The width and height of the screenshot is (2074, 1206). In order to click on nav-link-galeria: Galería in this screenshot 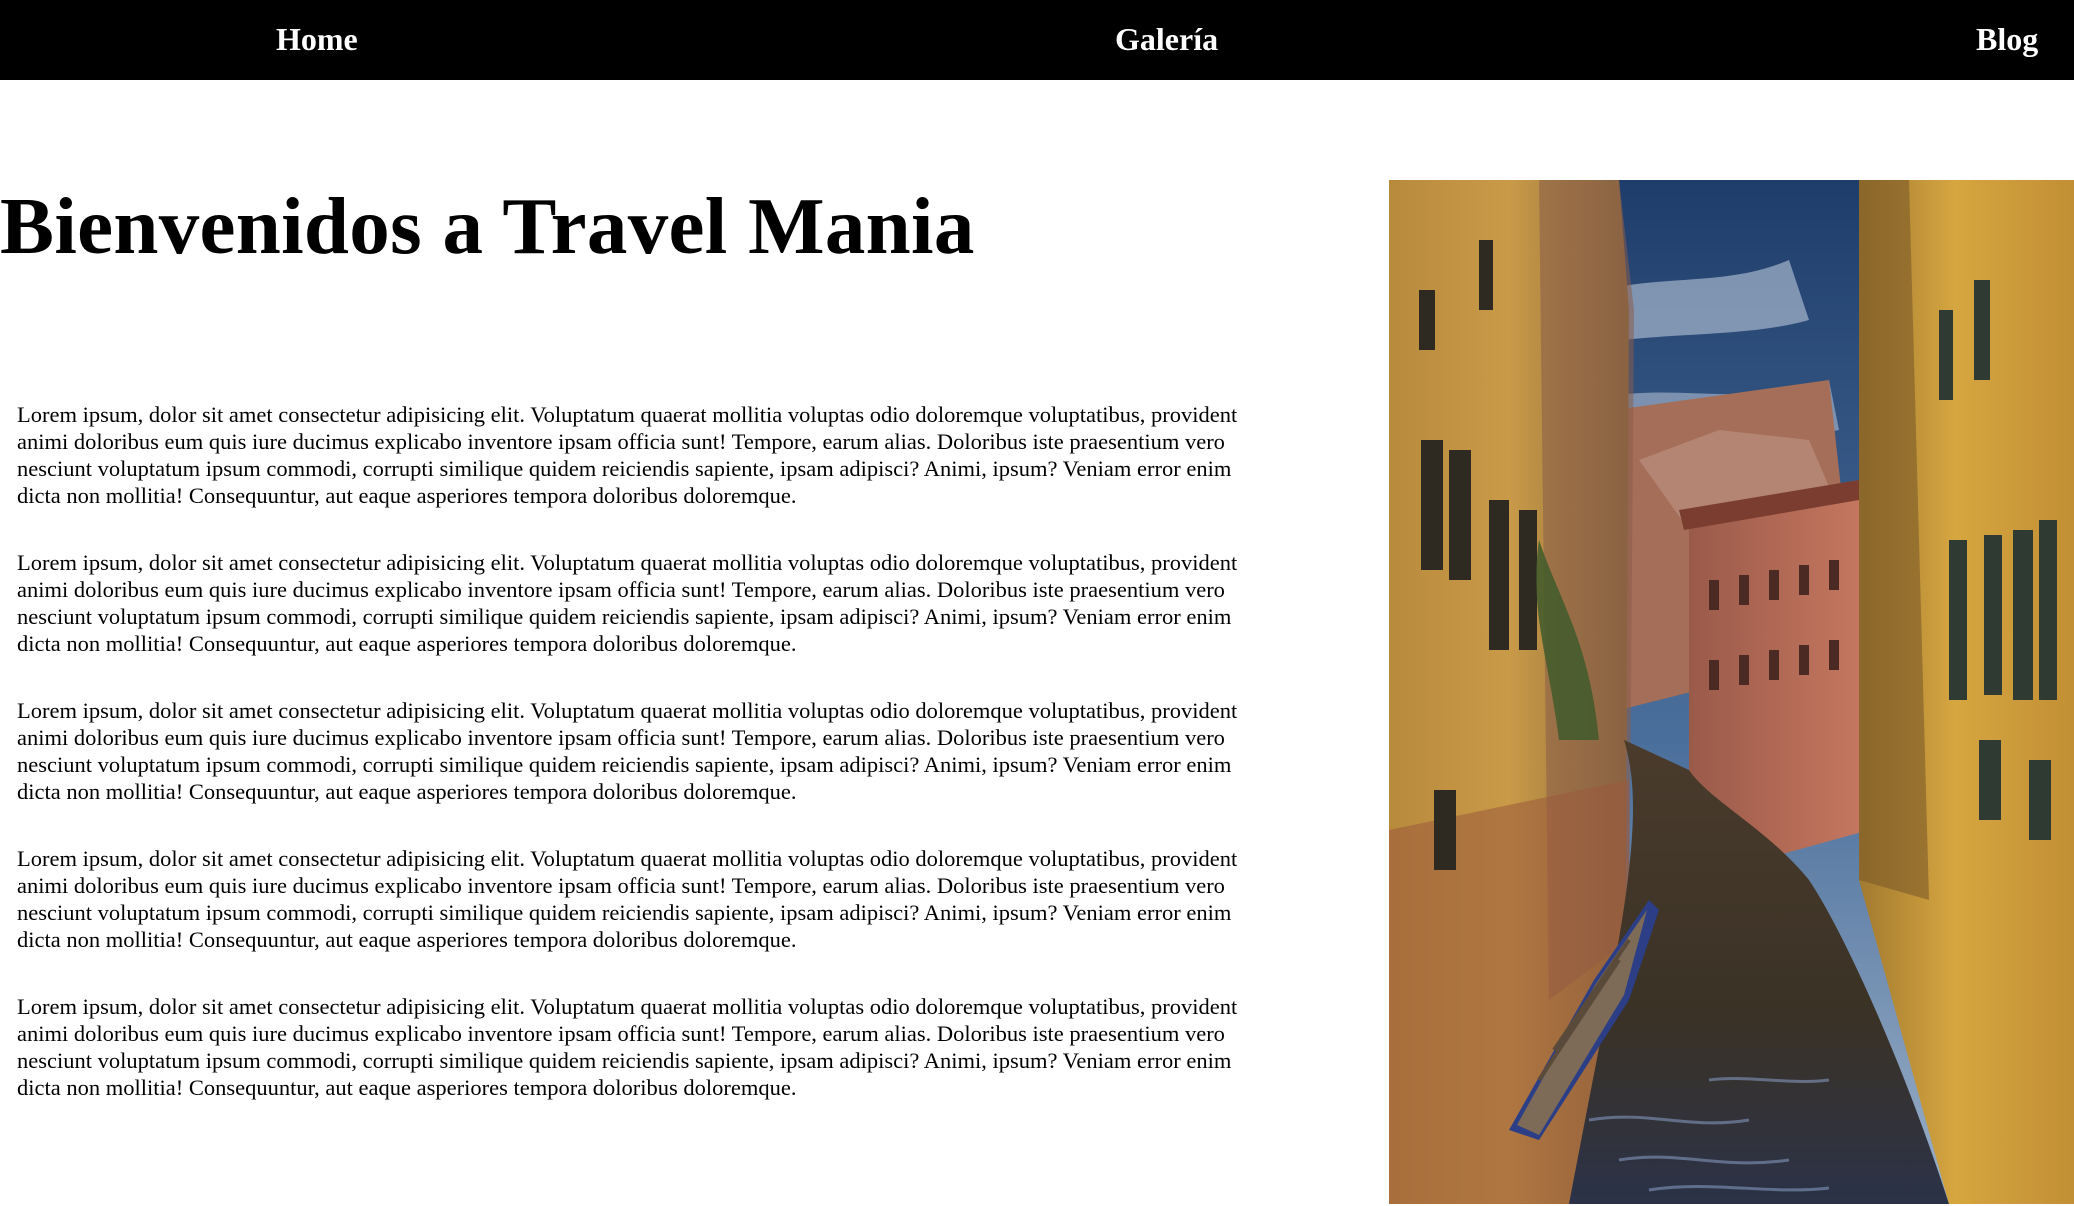, I will do `click(1166, 40)`.